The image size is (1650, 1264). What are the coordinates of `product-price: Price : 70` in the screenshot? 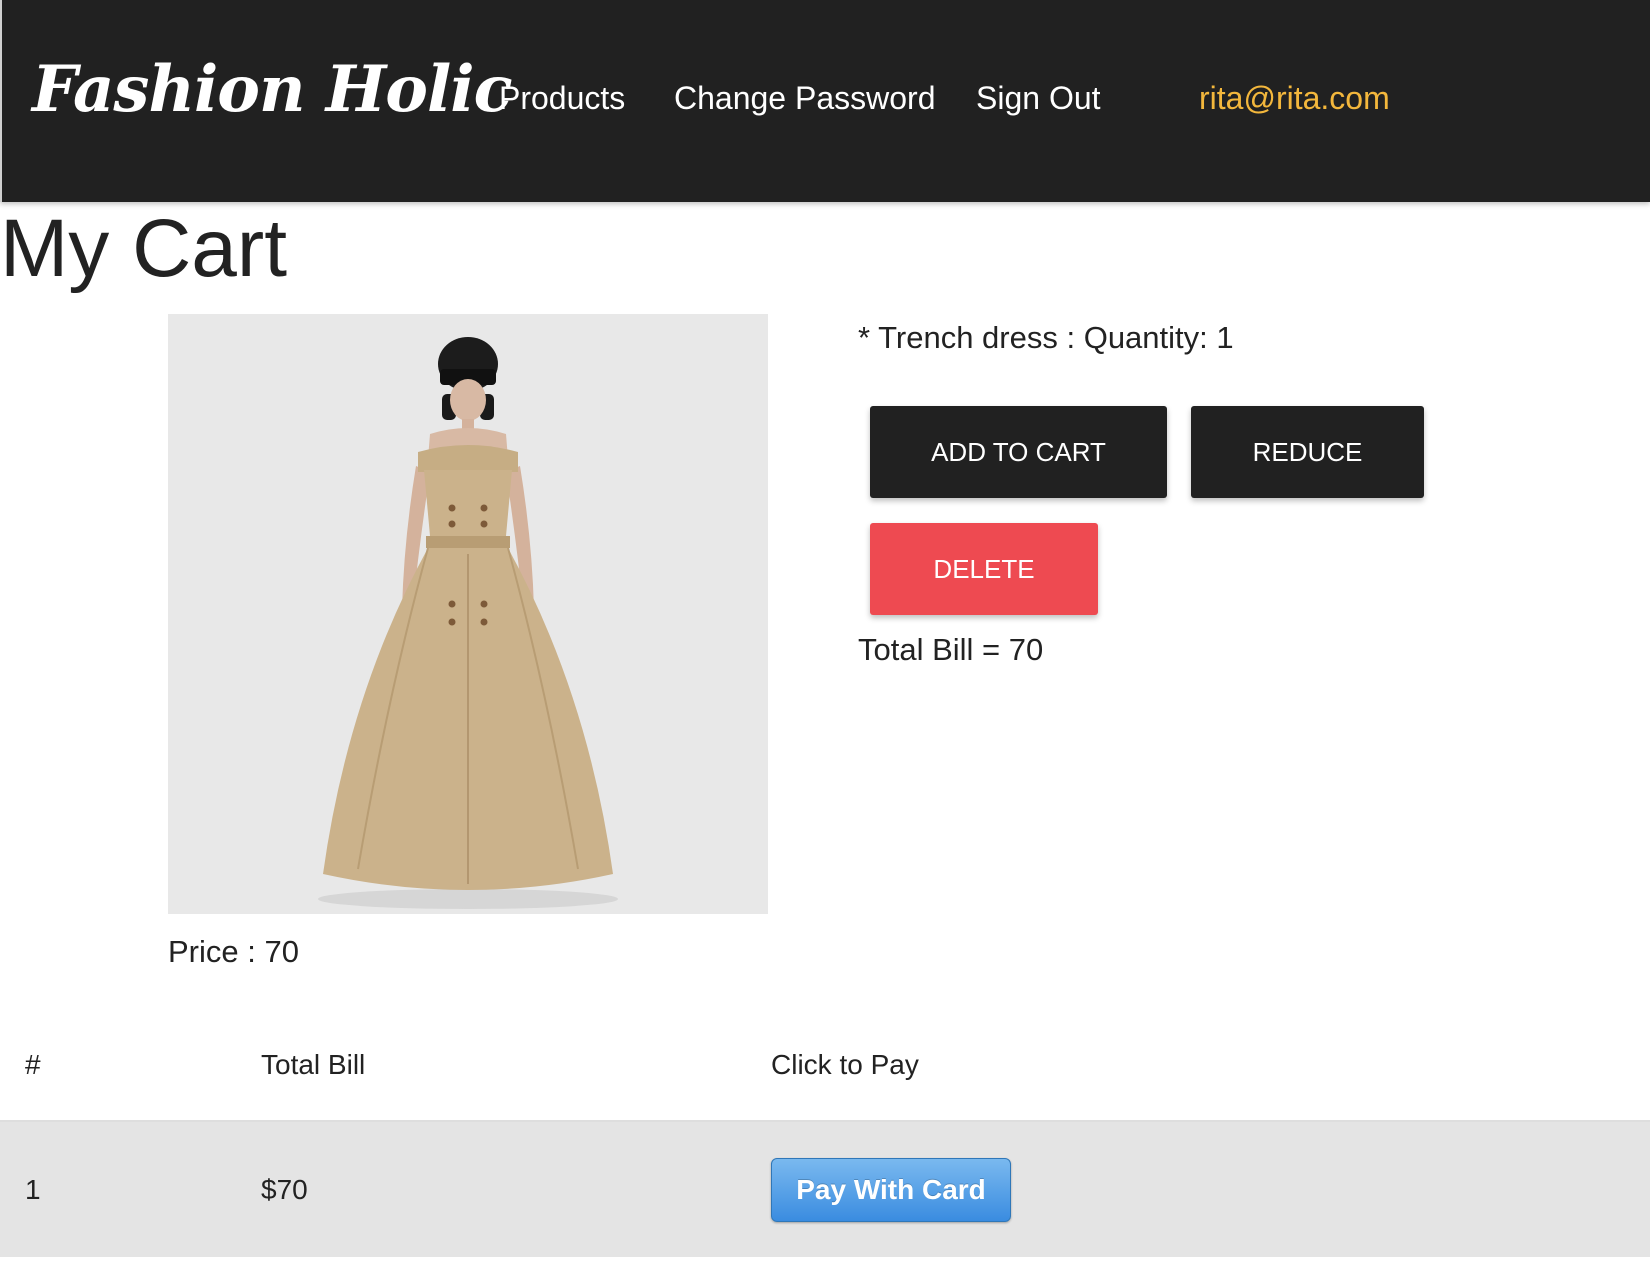 It's located at (233, 951).